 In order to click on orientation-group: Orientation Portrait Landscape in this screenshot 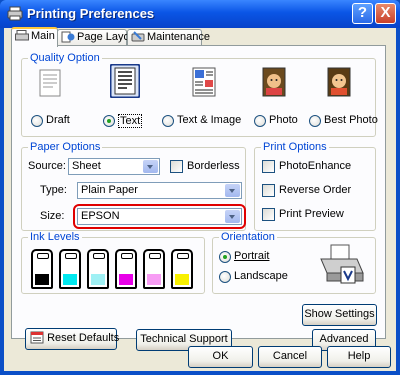, I will do `click(294, 262)`.